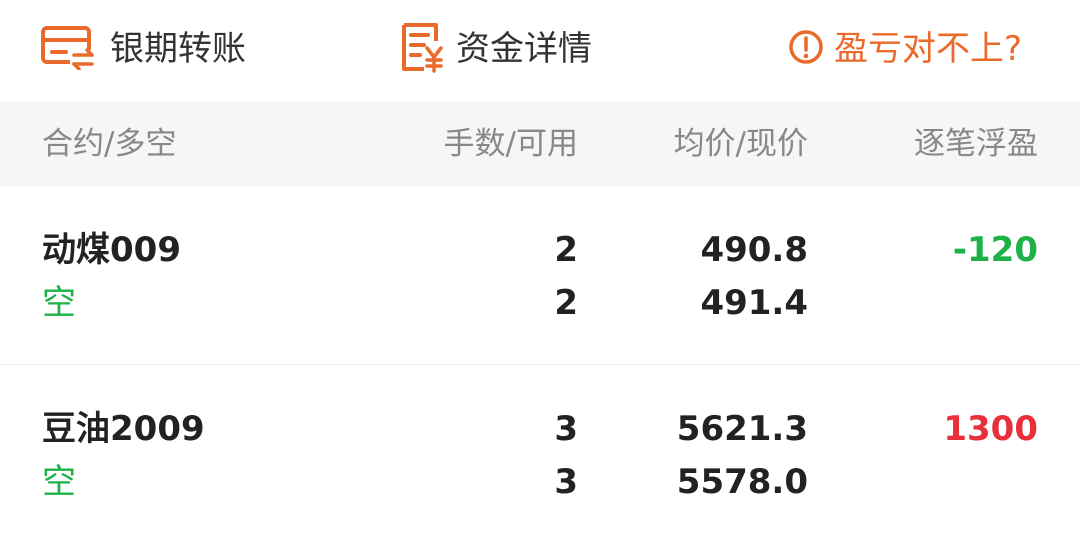 This screenshot has height=536, width=1080. Describe the element at coordinates (524, 49) in the screenshot. I see `fund-details-label: 资金详情` at that location.